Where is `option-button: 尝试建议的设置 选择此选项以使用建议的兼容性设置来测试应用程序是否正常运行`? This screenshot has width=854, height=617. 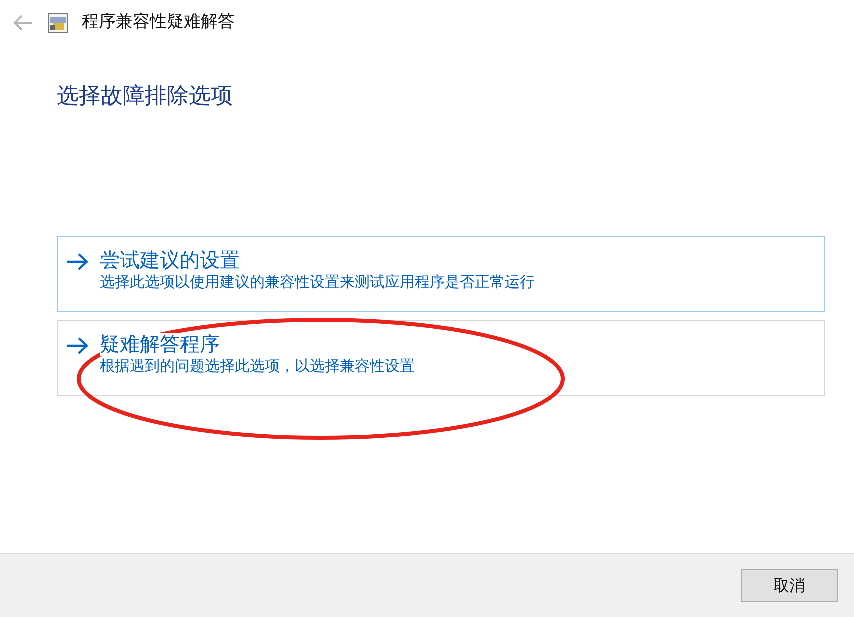 option-button: 尝试建议的设置 选择此选项以使用建议的兼容性设置来测试应用程序是否正常运行 is located at coordinates (441, 274).